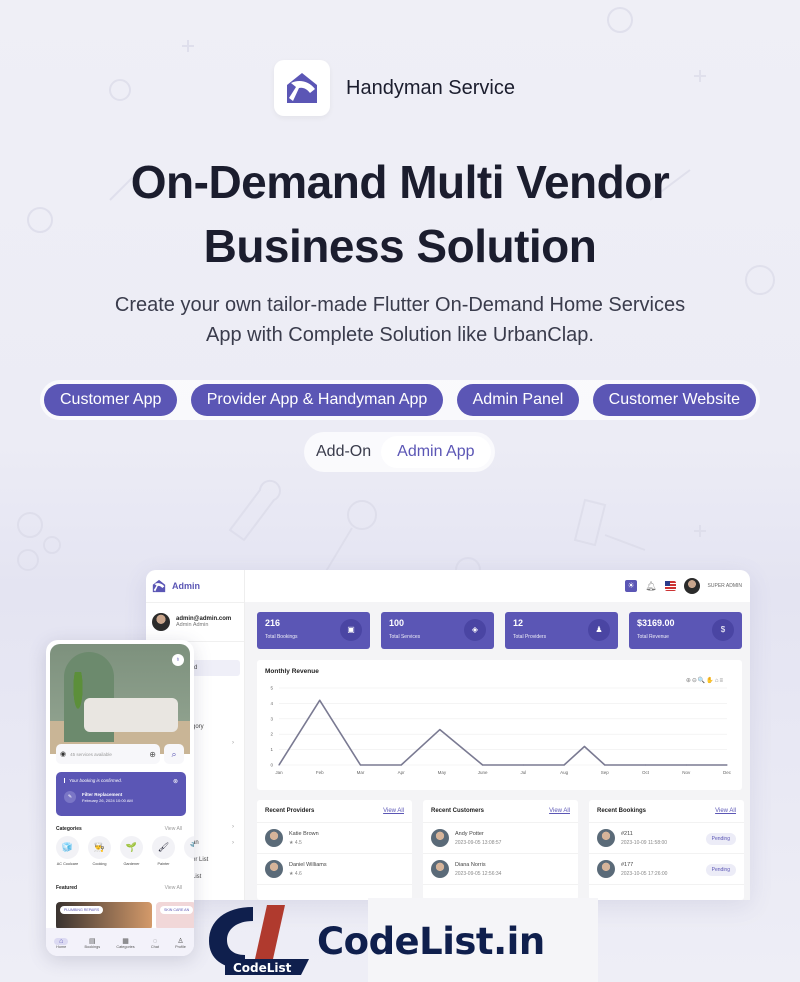  What do you see at coordinates (644, 873) in the screenshot?
I see `booking-date: 2023-10-05 17:26:00` at bounding box center [644, 873].